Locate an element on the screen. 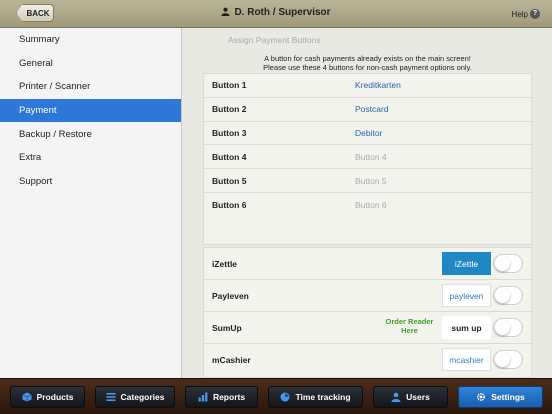  button-label: Button 4 is located at coordinates (229, 156).